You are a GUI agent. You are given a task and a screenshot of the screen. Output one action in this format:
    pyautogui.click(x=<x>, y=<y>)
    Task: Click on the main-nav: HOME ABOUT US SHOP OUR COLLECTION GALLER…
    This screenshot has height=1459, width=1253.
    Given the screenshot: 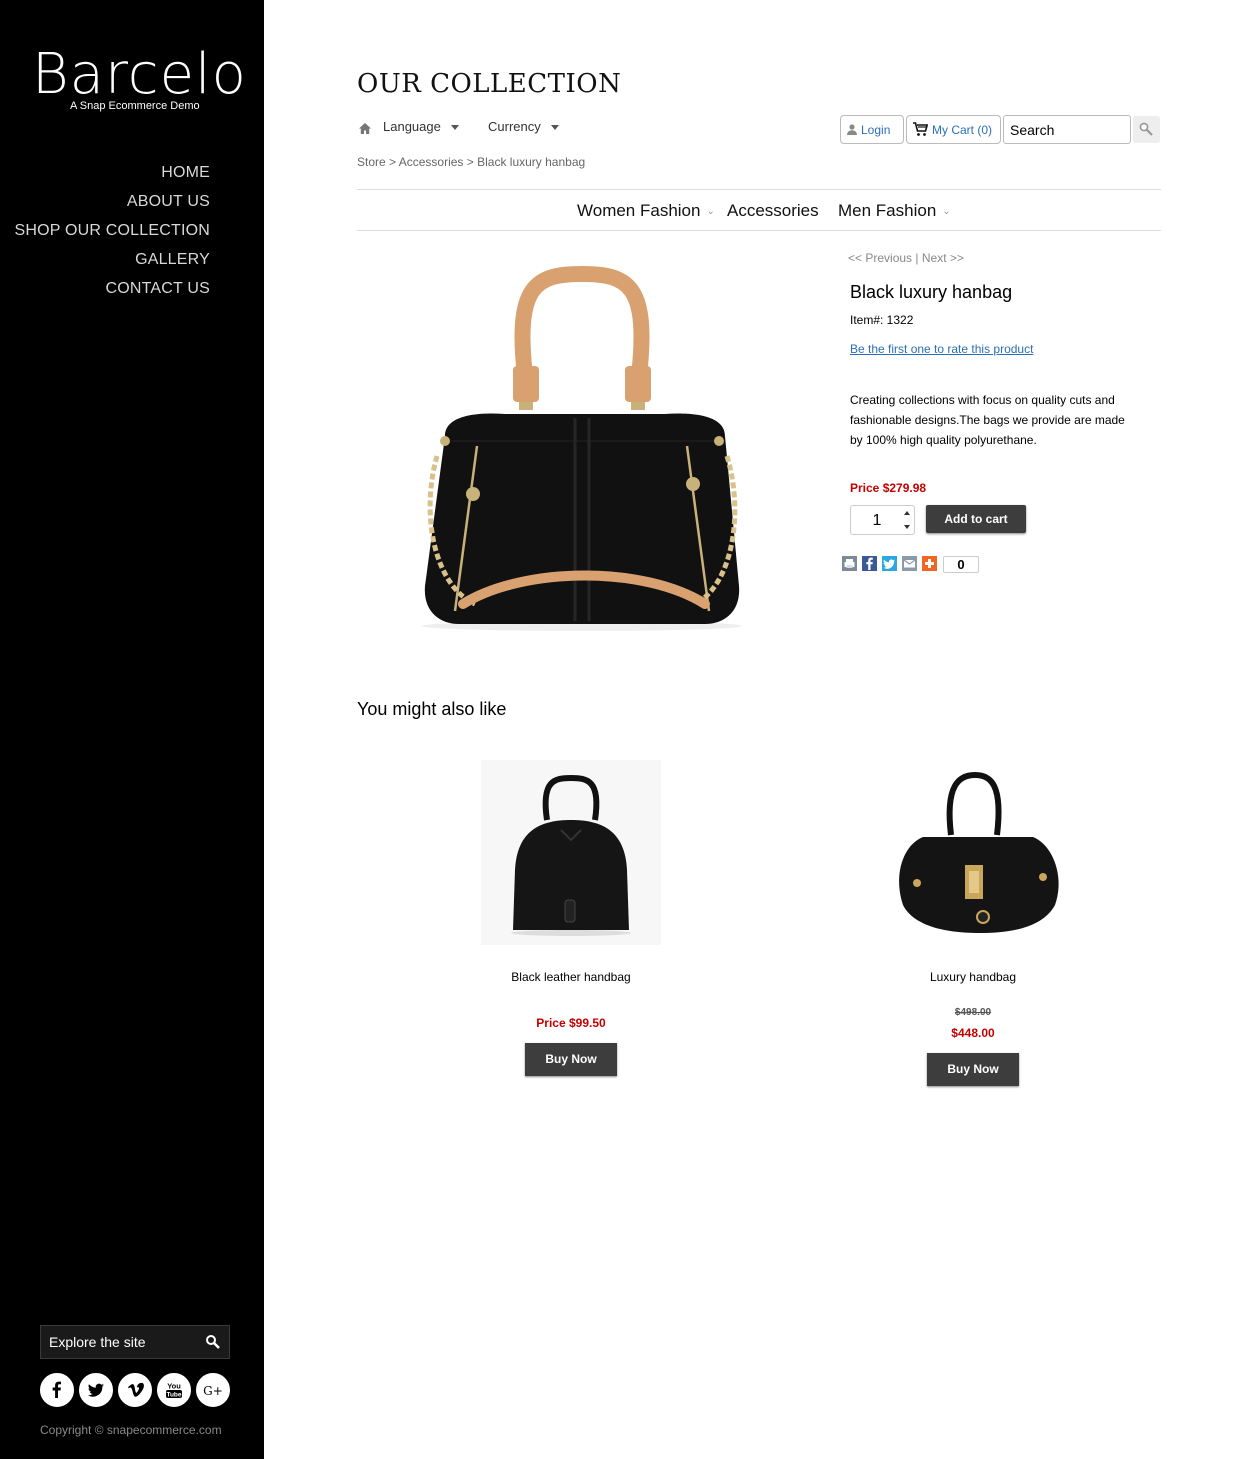 What is the action you would take?
    pyautogui.click(x=112, y=230)
    